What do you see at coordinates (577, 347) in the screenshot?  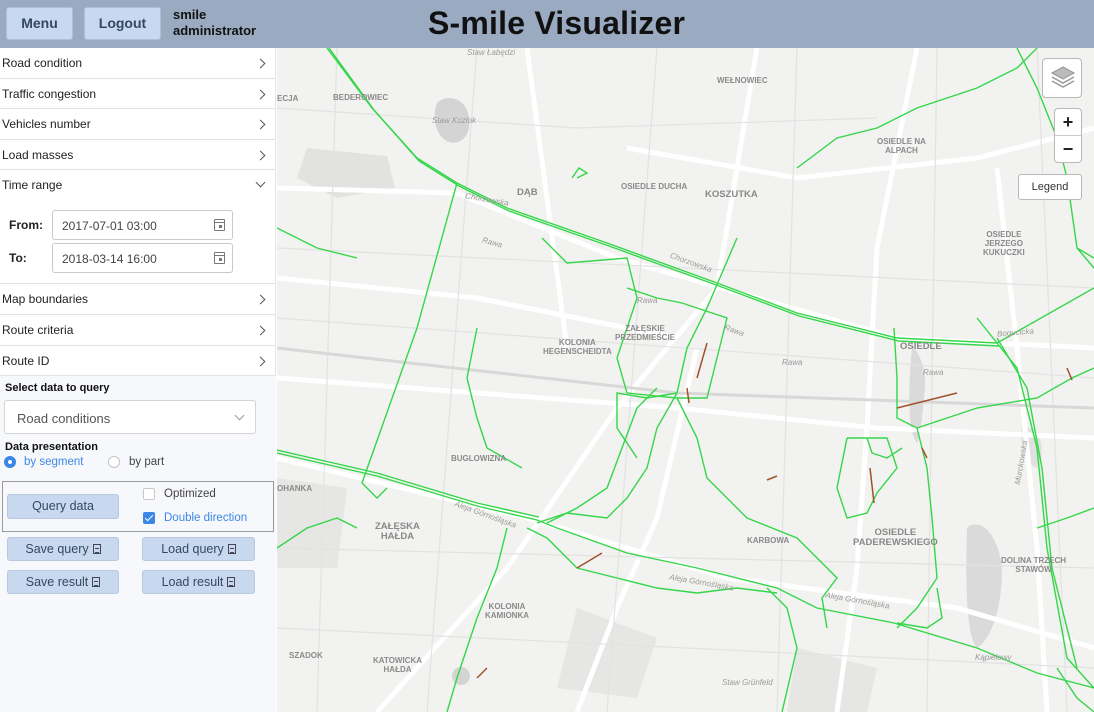 I see `map-label: KOLONIA HEGENSCHEIDTA` at bounding box center [577, 347].